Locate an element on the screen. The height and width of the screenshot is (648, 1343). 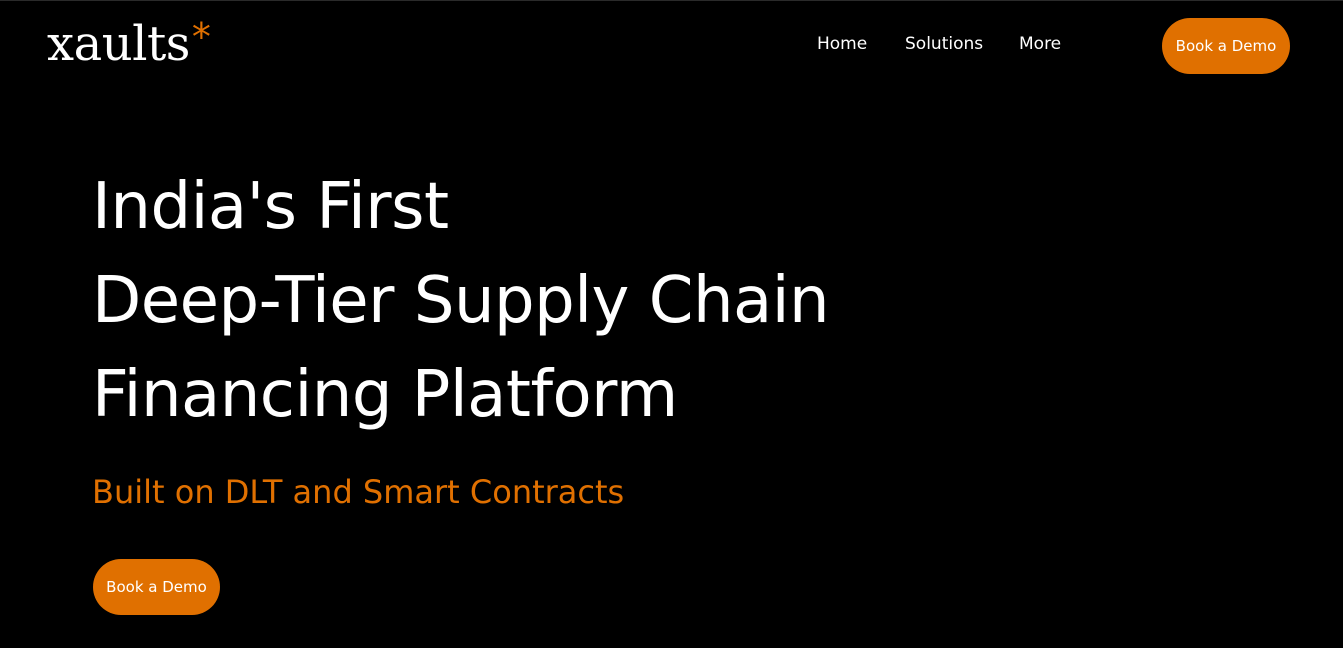
brand-name: xaults is located at coordinates (118, 44).